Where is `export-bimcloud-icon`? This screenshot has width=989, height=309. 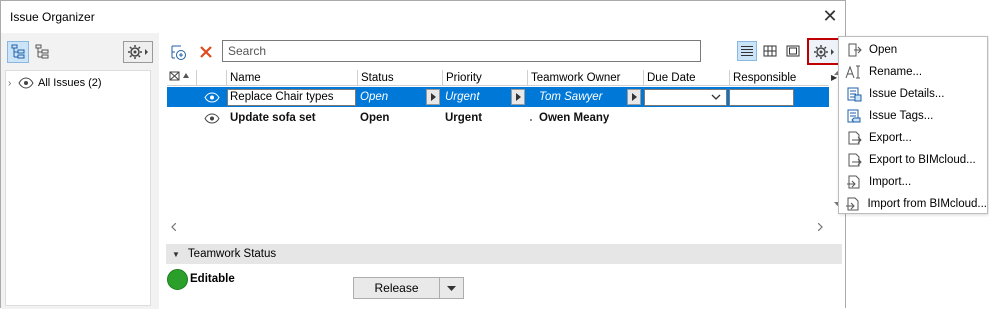
export-bimcloud-icon is located at coordinates (854, 160).